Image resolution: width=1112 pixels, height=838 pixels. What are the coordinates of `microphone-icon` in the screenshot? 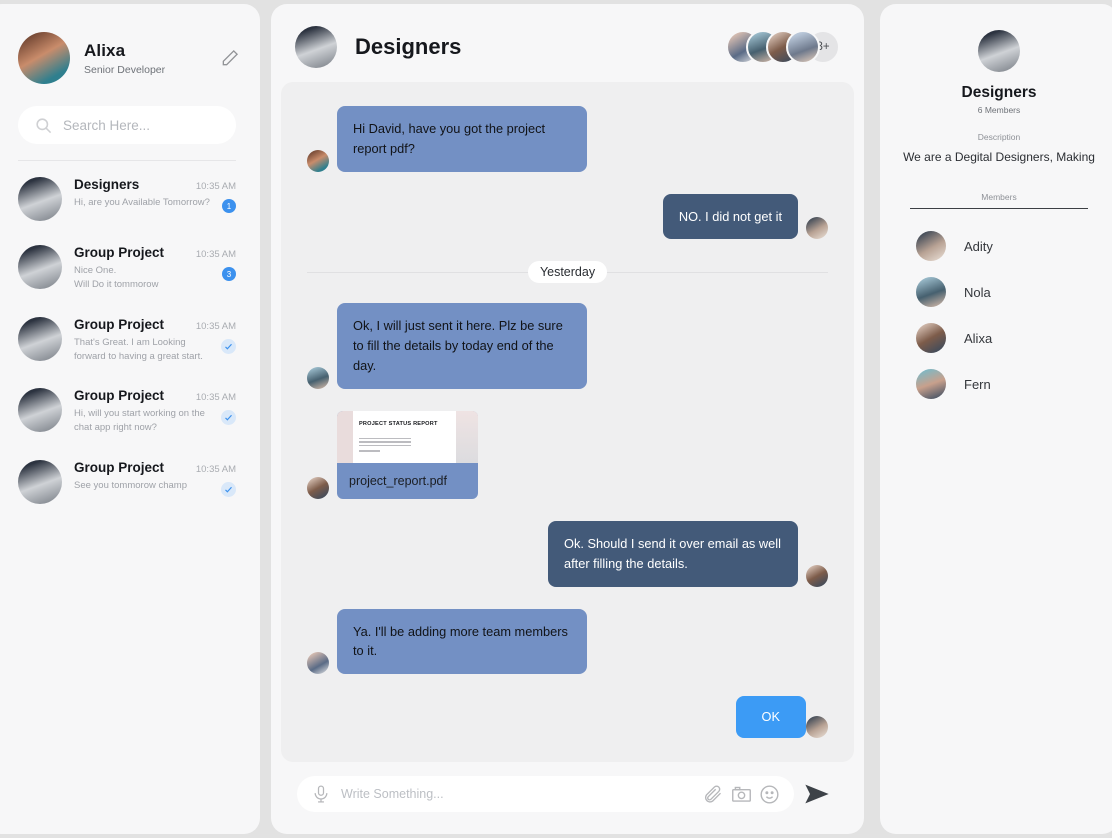 It's located at (321, 794).